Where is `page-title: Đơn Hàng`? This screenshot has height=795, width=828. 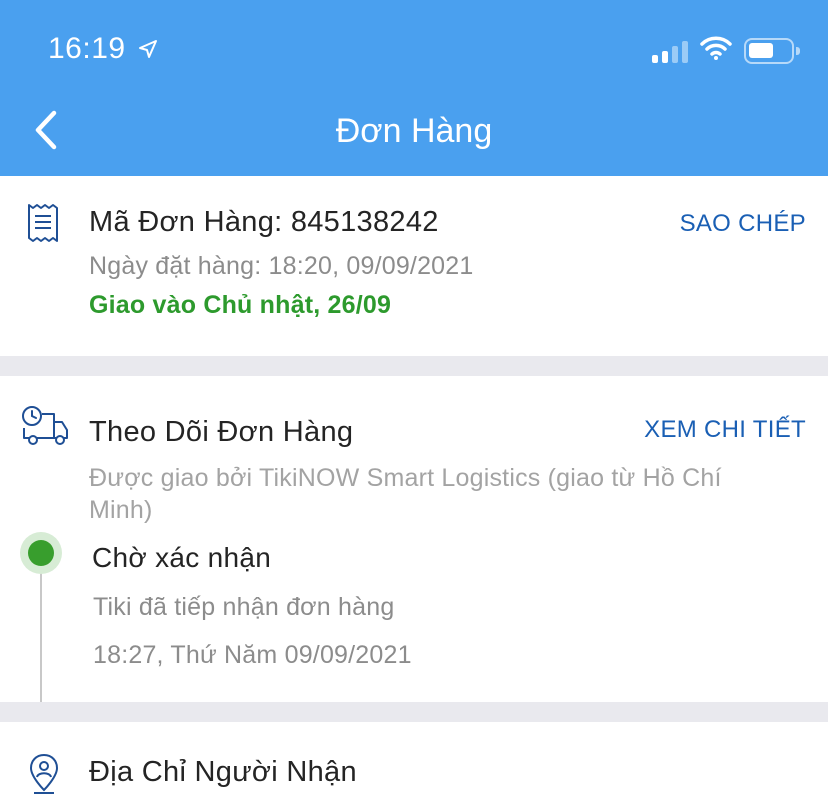
page-title: Đơn Hàng is located at coordinates (414, 131).